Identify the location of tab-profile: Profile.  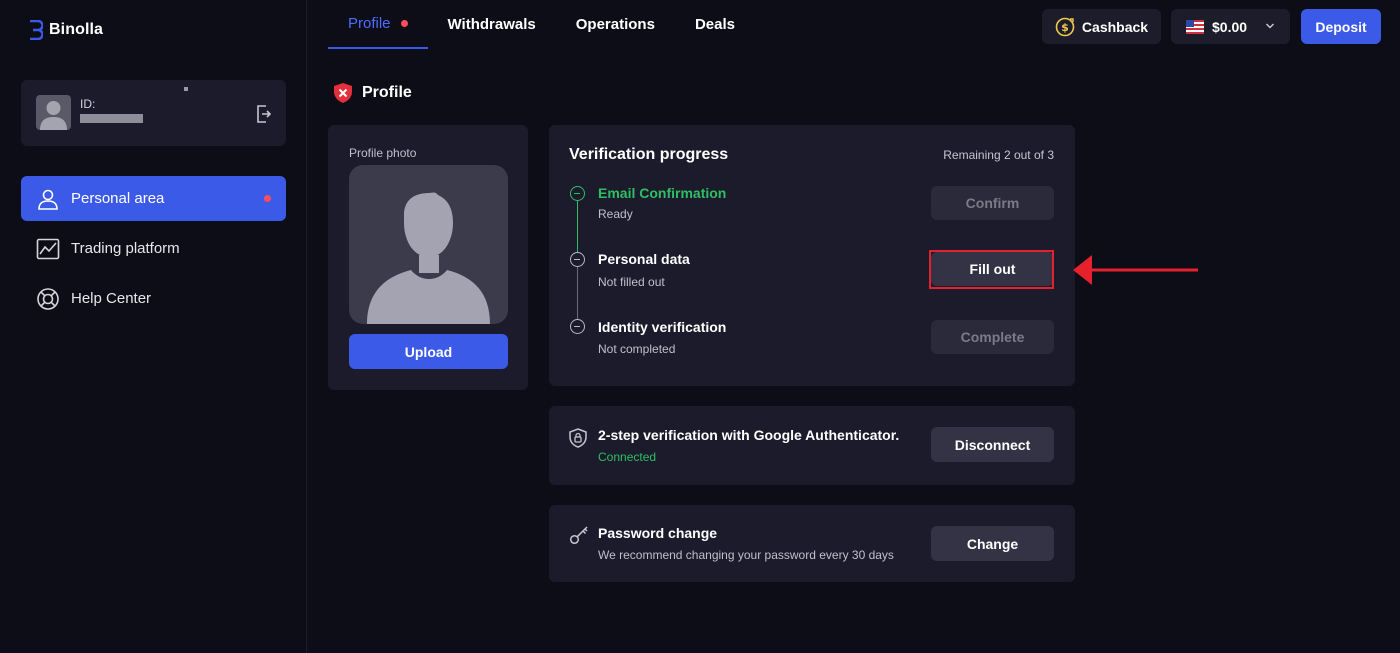
(378, 24).